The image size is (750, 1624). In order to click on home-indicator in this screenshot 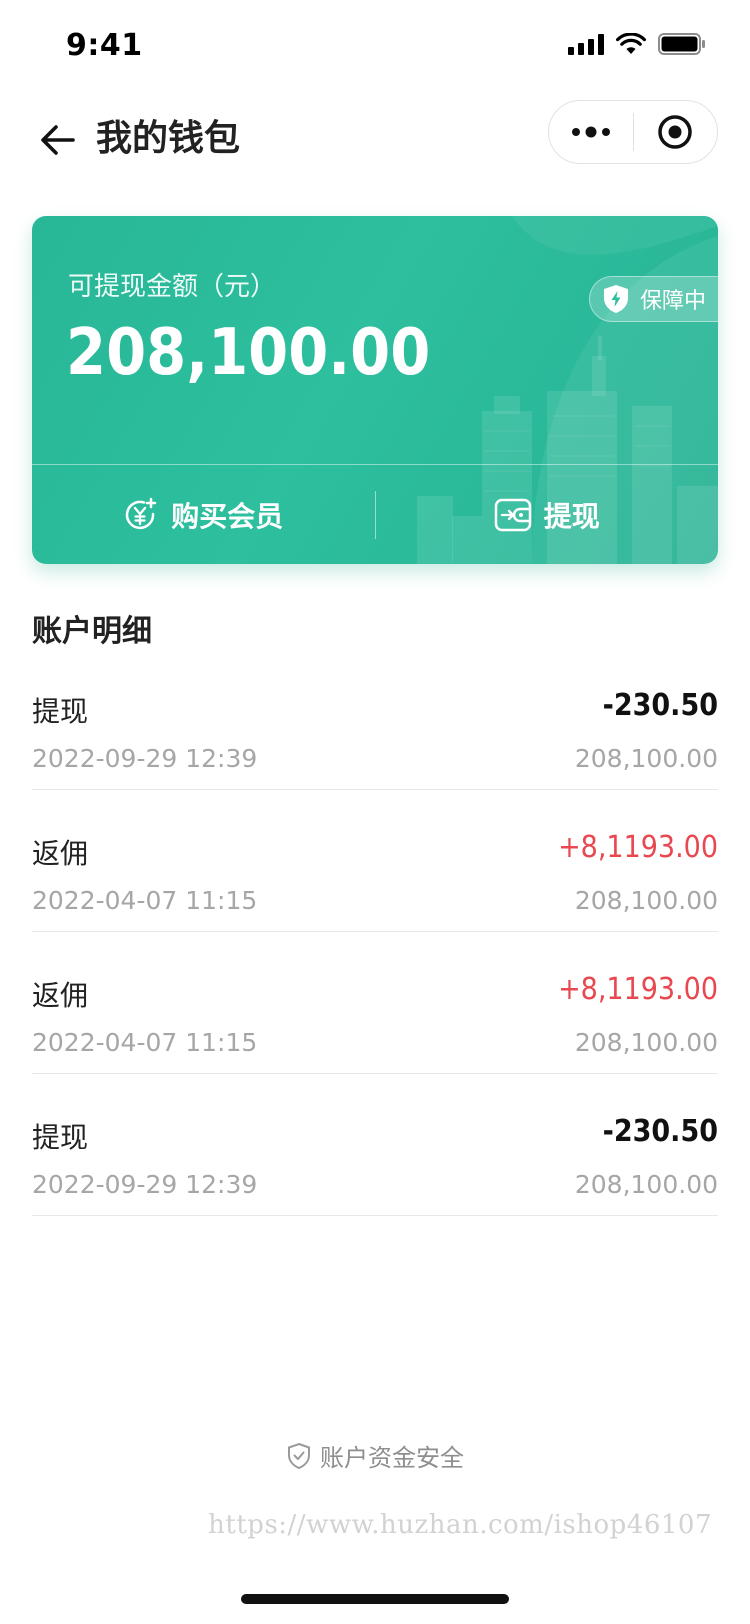, I will do `click(375, 1599)`.